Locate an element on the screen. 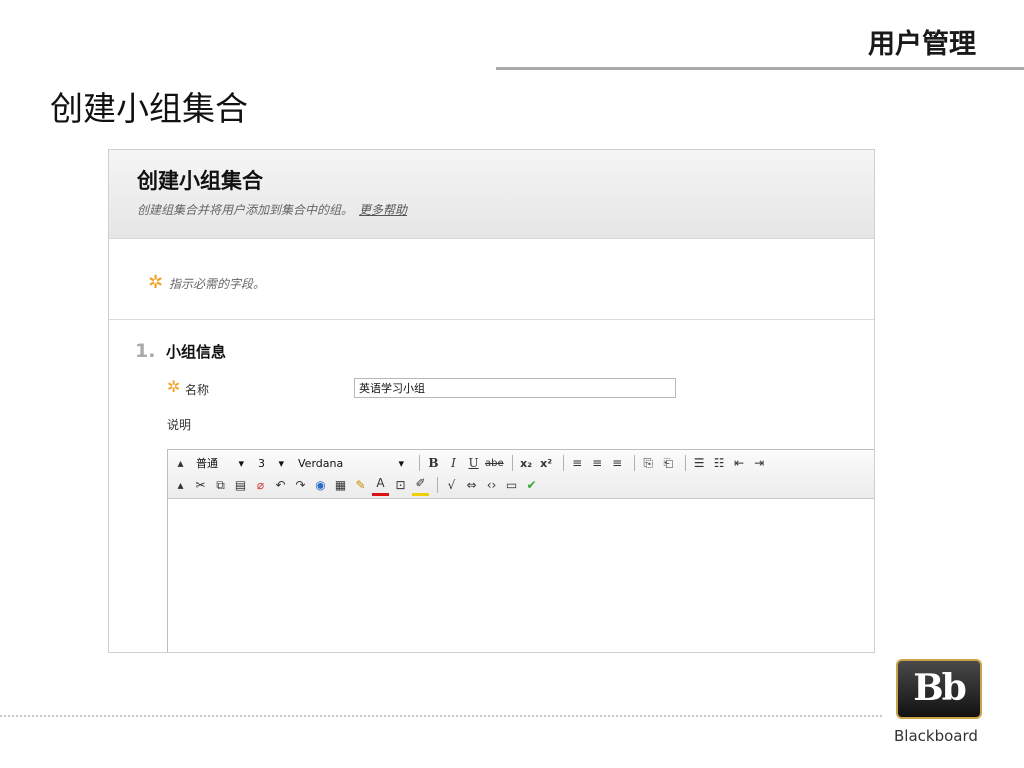 Image resolution: width=1024 pixels, height=768 pixels. panel-title: 创建小组集合 is located at coordinates (200, 181).